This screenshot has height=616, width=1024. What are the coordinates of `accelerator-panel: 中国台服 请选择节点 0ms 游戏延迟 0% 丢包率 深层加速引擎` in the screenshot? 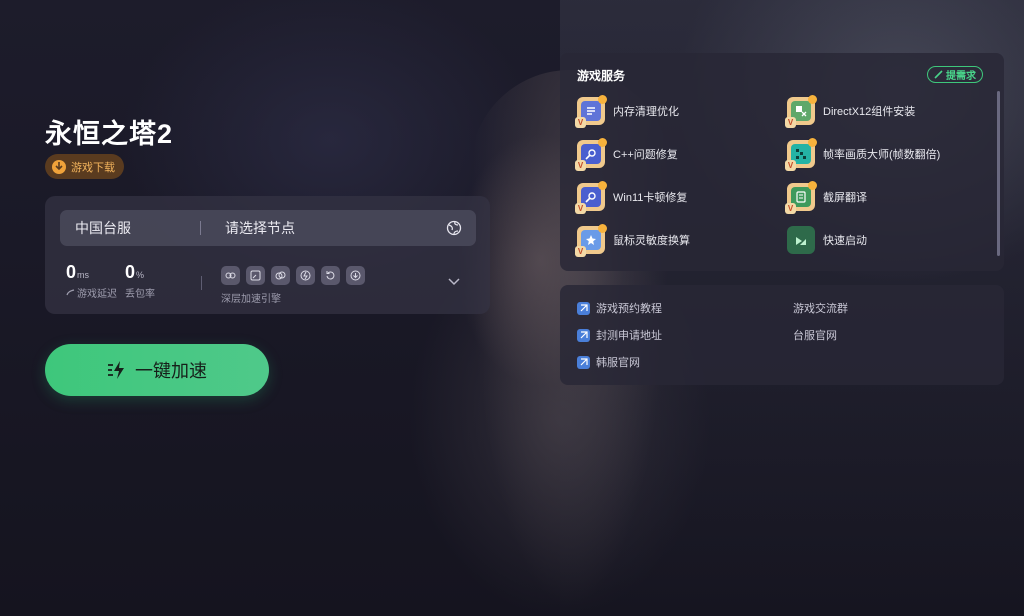 It's located at (267, 255).